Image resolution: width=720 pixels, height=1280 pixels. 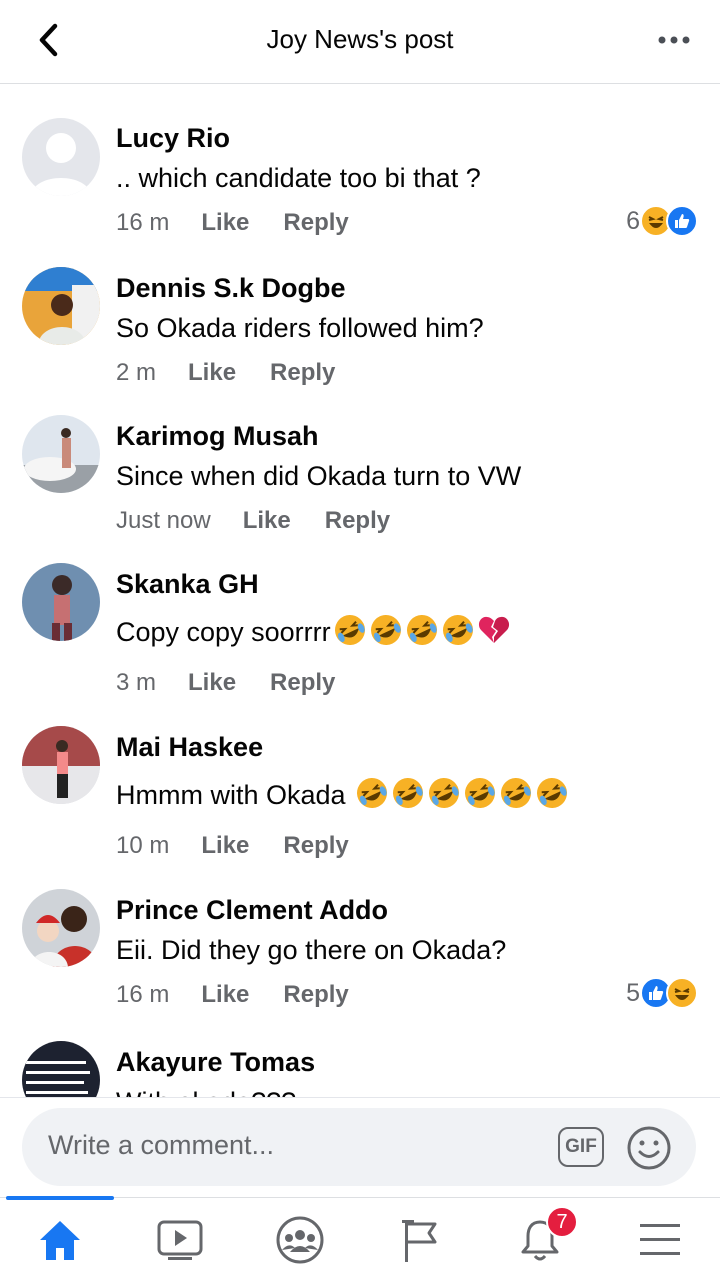 I want to click on nav-groups, so click(x=300, y=1240).